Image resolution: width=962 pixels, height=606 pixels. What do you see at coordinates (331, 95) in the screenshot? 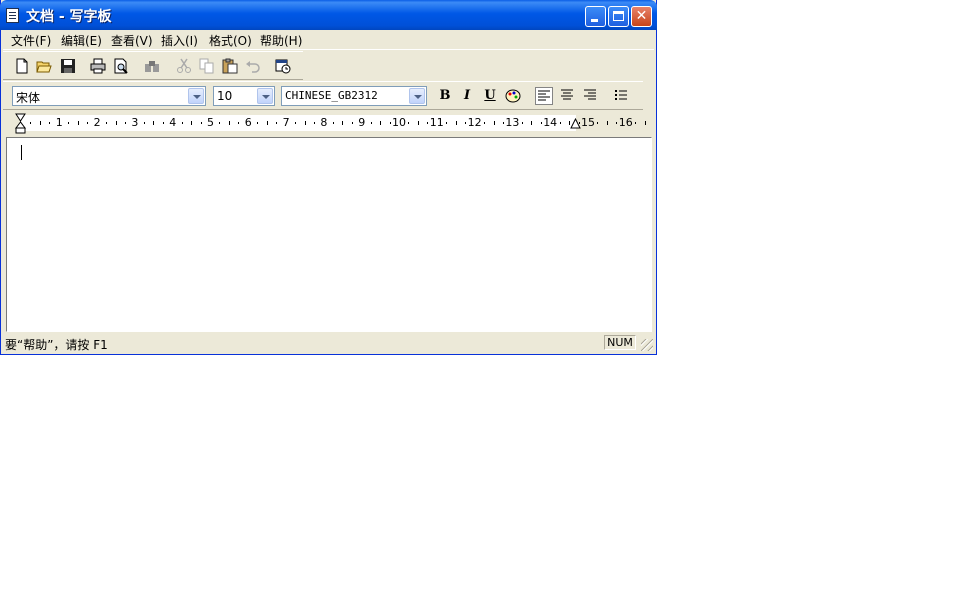
I see `script-value: CHINESE_GB2312` at bounding box center [331, 95].